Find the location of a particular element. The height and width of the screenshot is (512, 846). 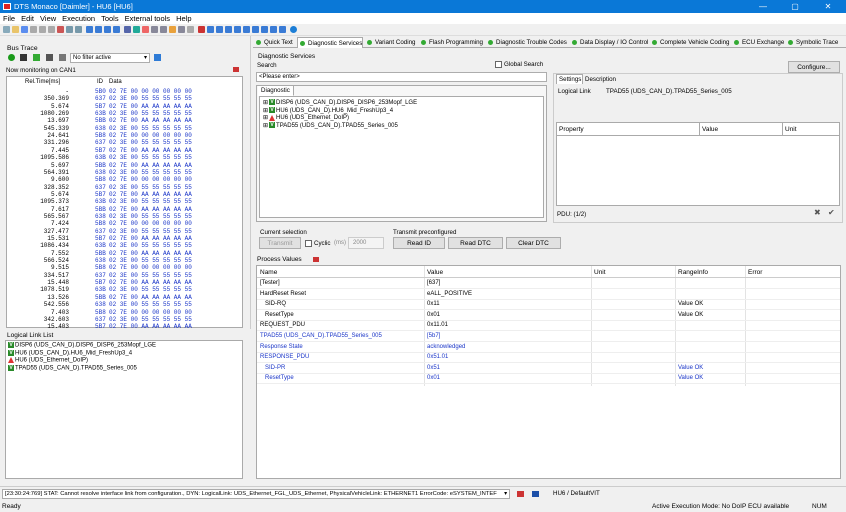

help-icon is located at coordinates (293, 29).